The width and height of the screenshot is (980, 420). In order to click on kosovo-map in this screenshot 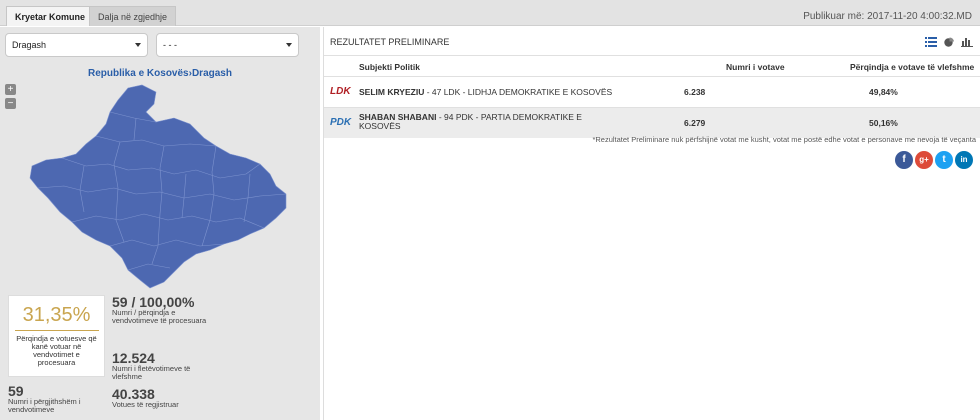, I will do `click(159, 187)`.